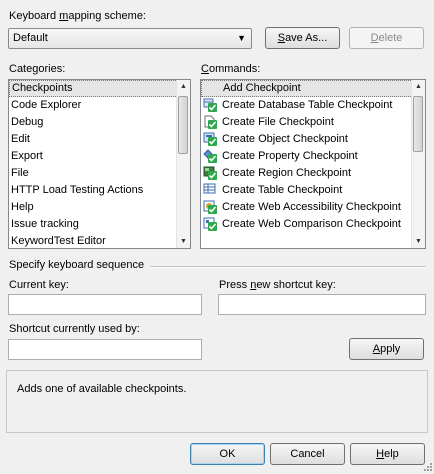  What do you see at coordinates (231, 69) in the screenshot?
I see `commands-label: Commands:` at bounding box center [231, 69].